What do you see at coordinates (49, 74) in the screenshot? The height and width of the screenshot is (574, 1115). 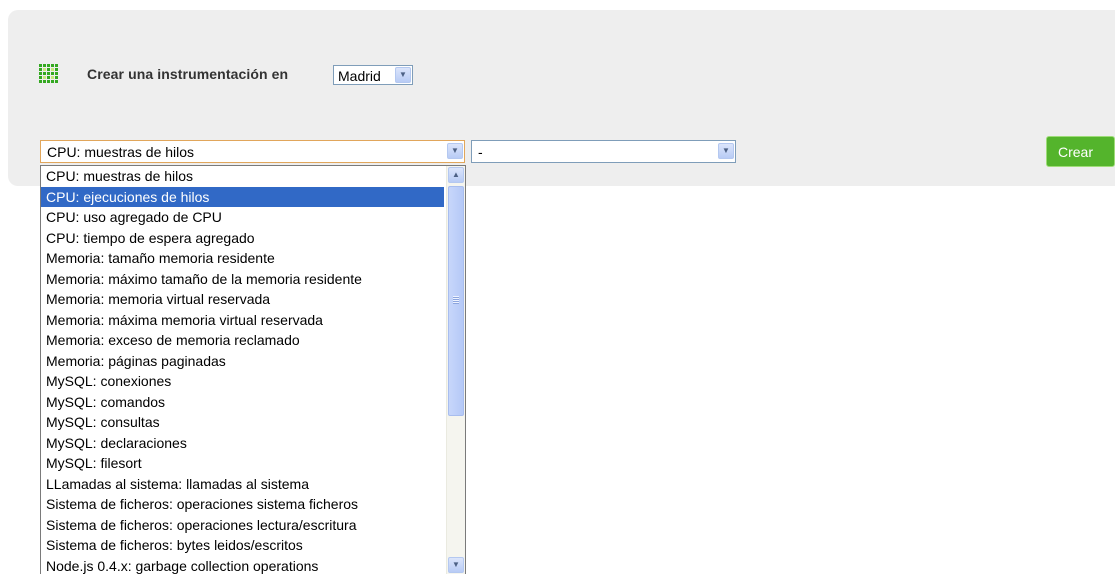 I see `grid-icon` at bounding box center [49, 74].